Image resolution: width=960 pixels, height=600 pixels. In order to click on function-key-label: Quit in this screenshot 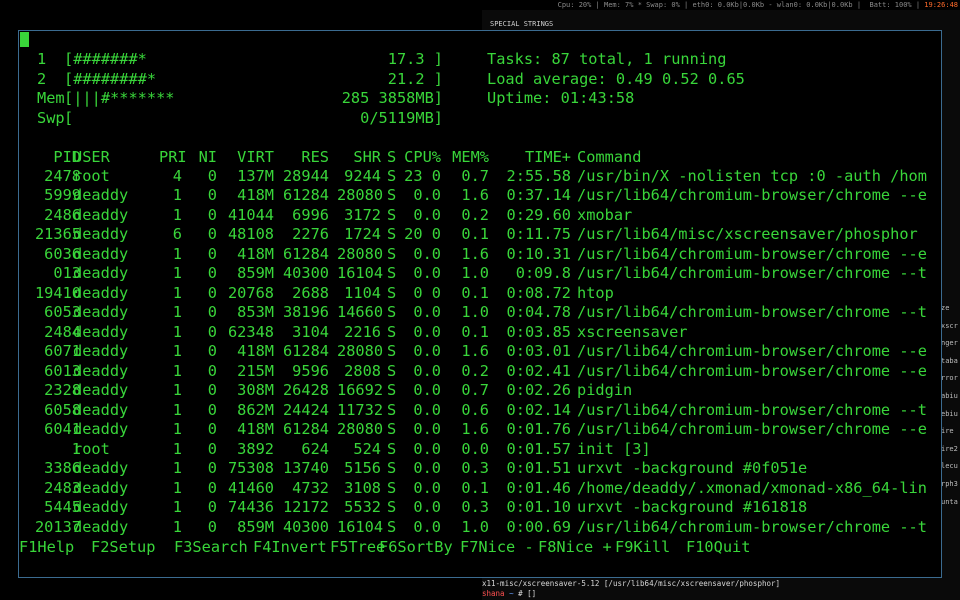, I will do `click(732, 546)`.